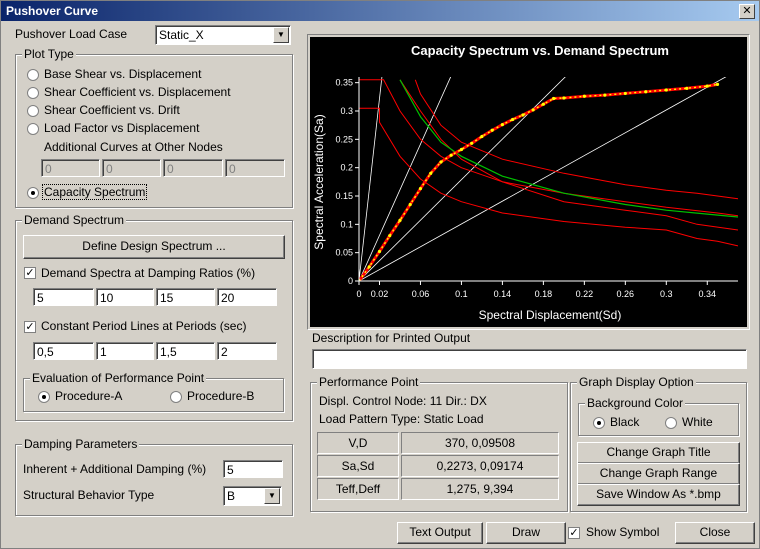 Image resolution: width=760 pixels, height=549 pixels. I want to click on change-graph-title-button: Change Graph Title, so click(658, 453).